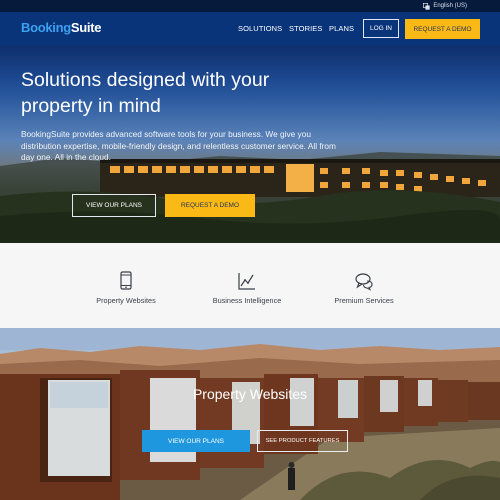 This screenshot has height=500, width=500. I want to click on language-label: English (US), so click(450, 6).